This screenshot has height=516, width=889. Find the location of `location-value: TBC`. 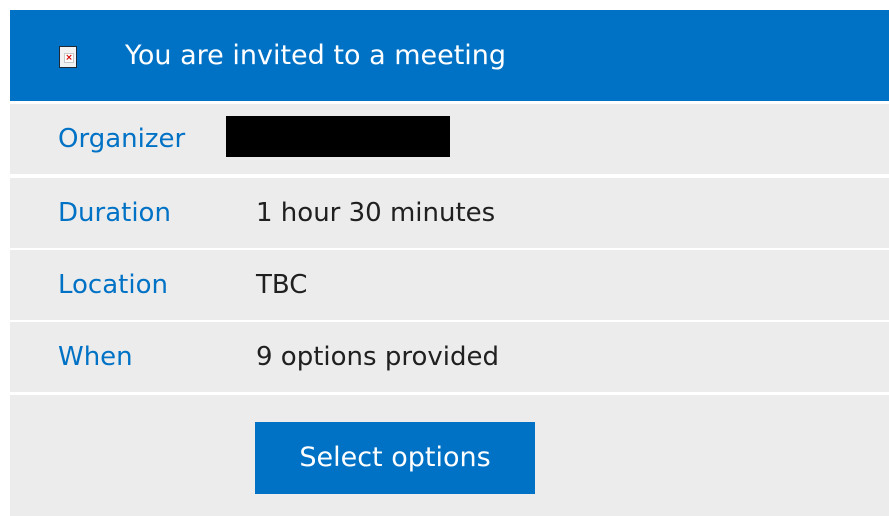

location-value: TBC is located at coordinates (282, 285).